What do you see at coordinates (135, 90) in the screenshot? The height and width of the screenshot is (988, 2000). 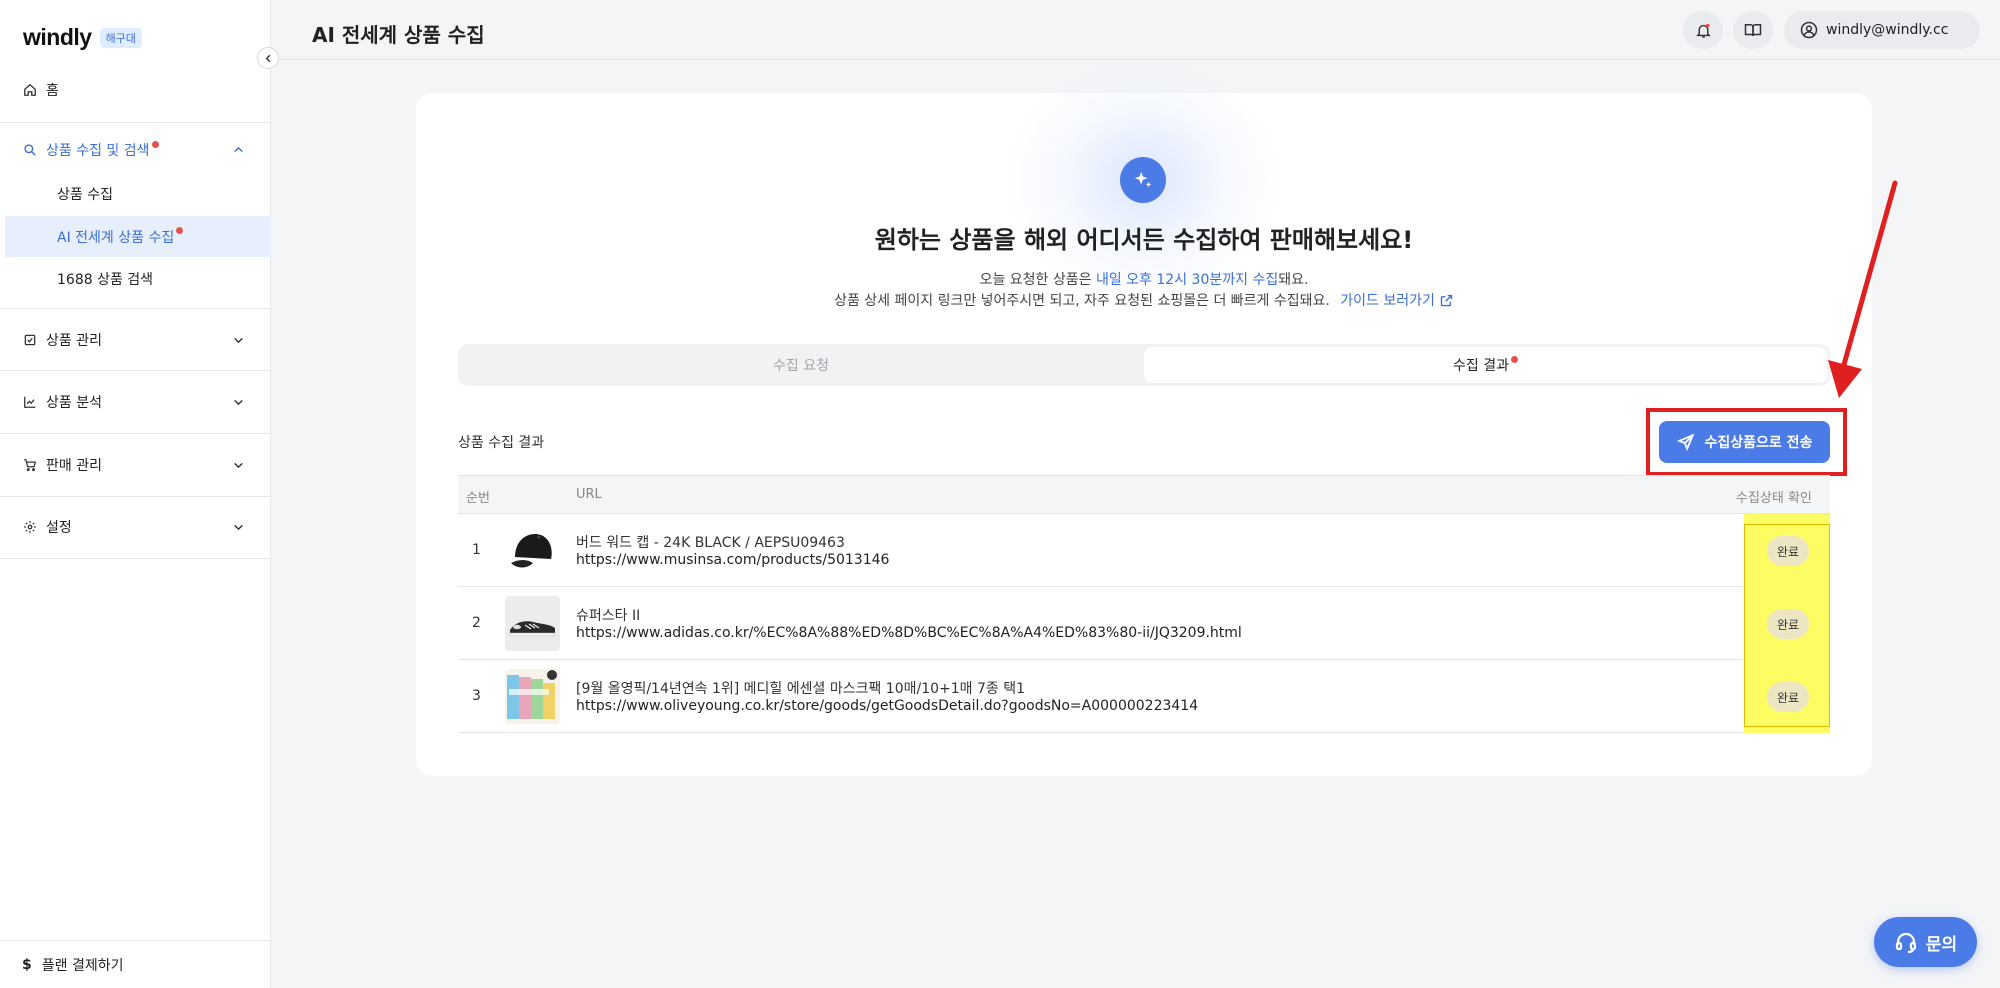 I see `sidebar-item-home: 홈` at bounding box center [135, 90].